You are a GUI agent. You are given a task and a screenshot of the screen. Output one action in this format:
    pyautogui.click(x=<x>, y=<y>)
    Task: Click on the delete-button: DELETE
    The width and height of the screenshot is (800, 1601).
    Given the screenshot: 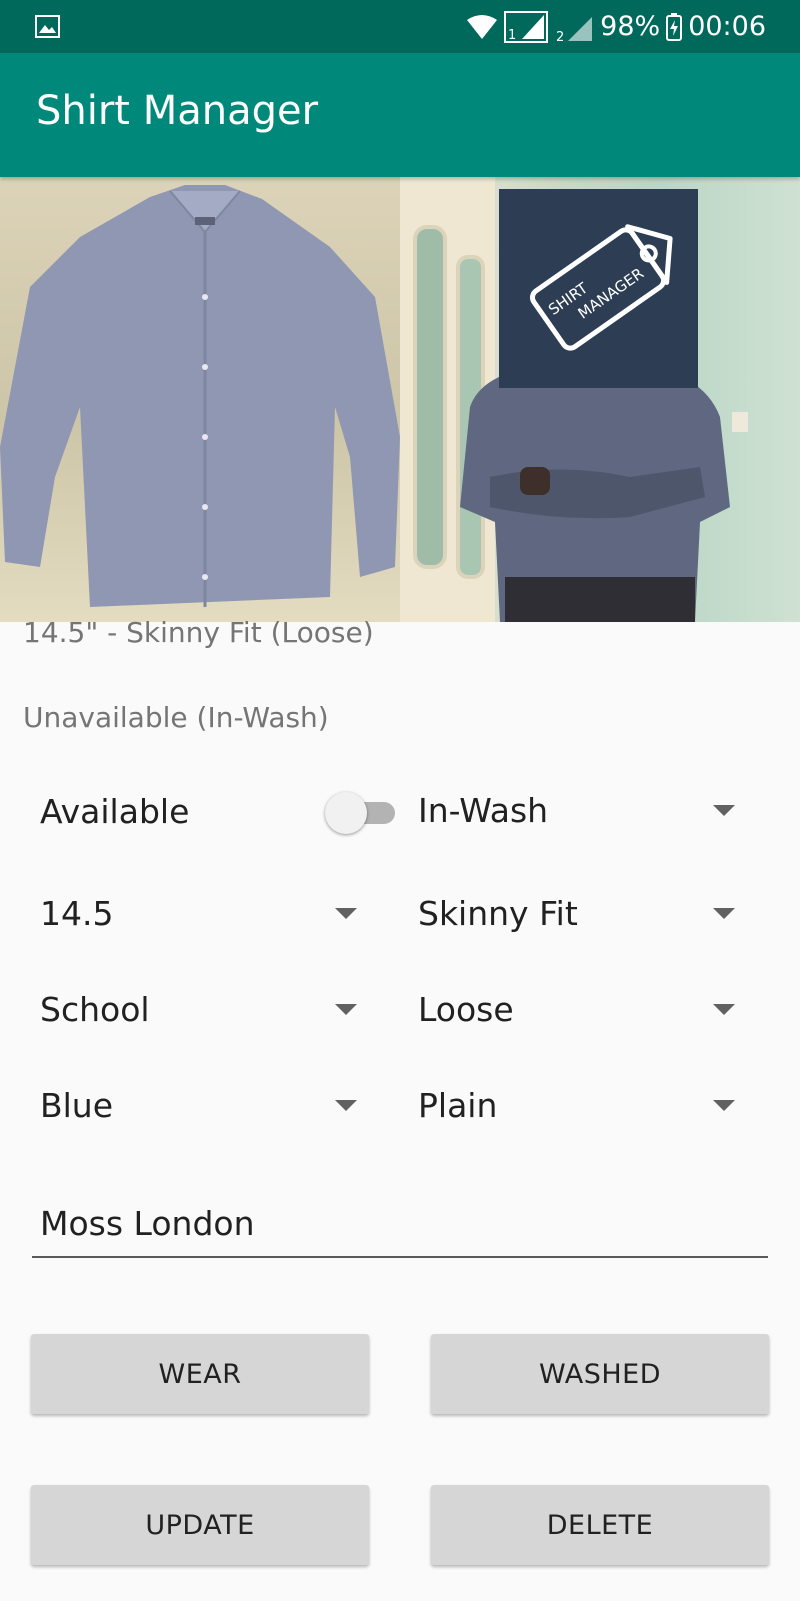 What is the action you would take?
    pyautogui.click(x=600, y=1525)
    